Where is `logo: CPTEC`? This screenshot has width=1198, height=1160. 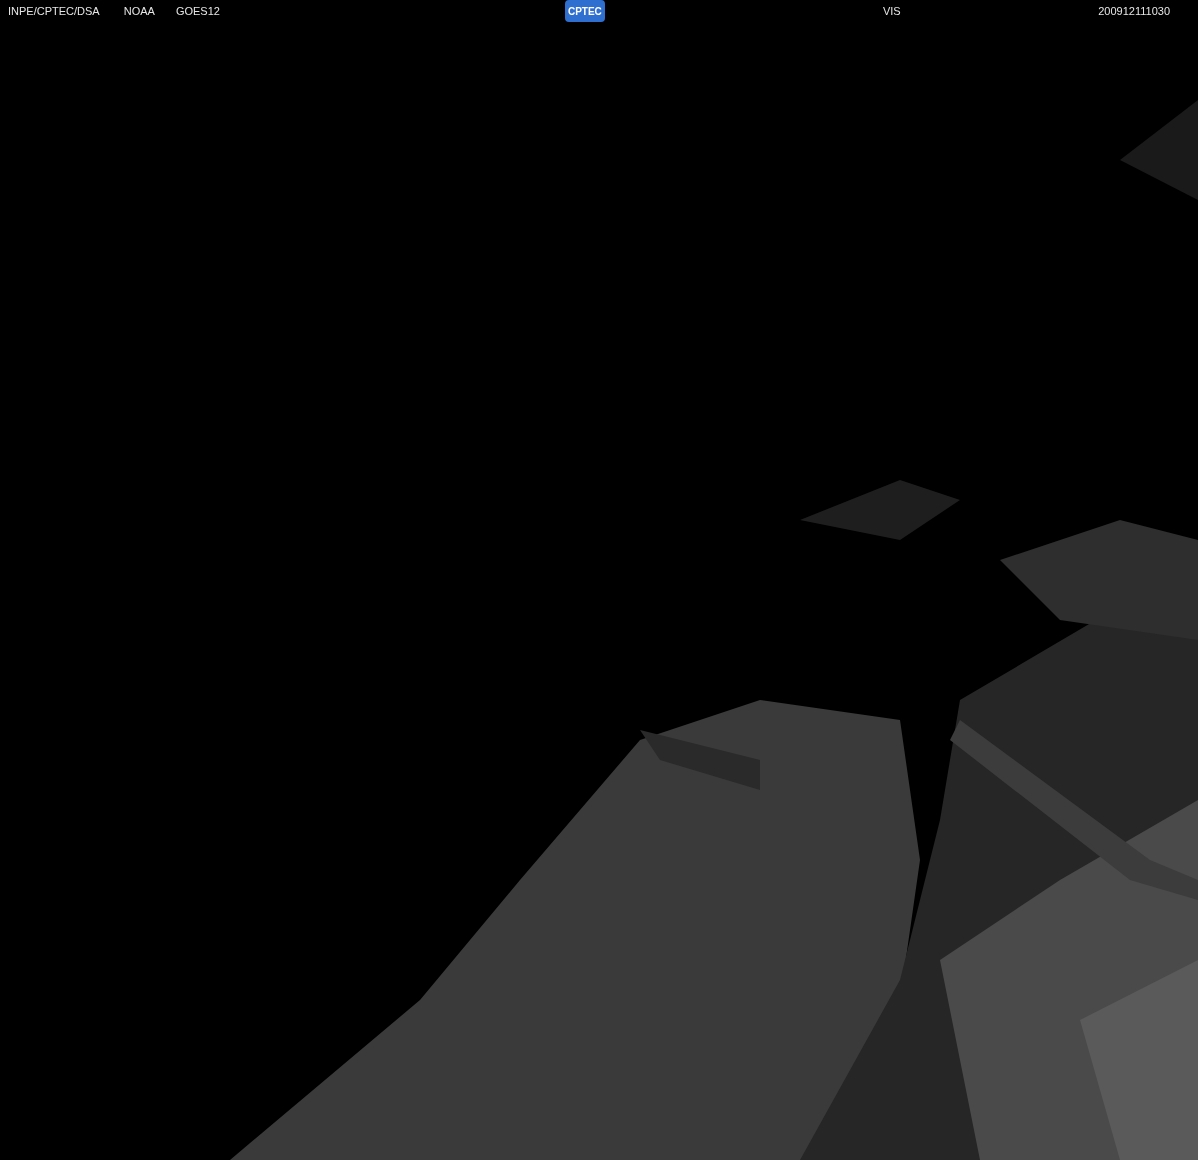
logo: CPTEC is located at coordinates (584, 11).